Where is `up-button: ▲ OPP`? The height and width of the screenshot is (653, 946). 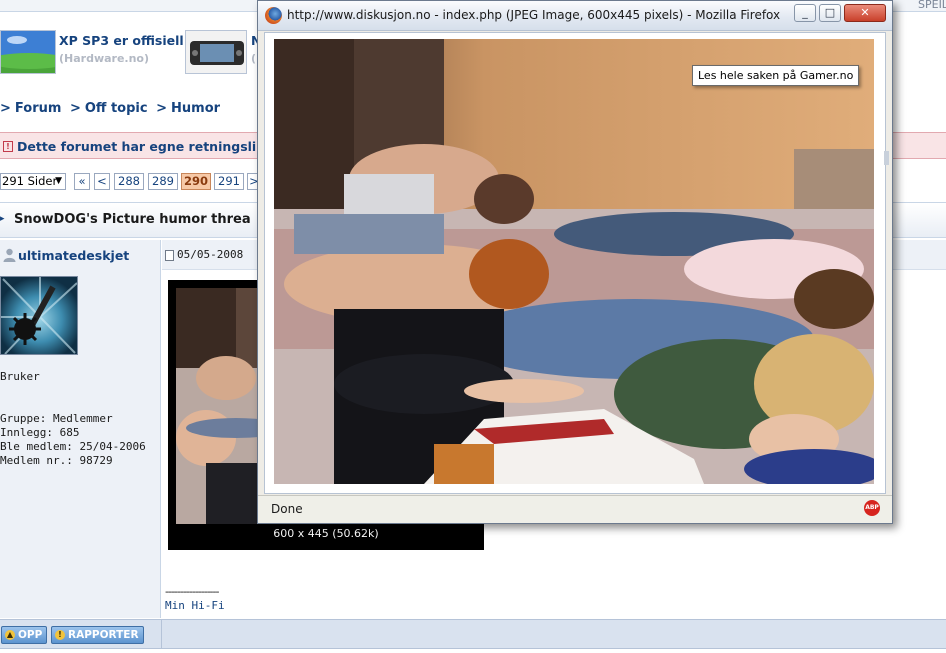 up-button: ▲ OPP is located at coordinates (24, 635).